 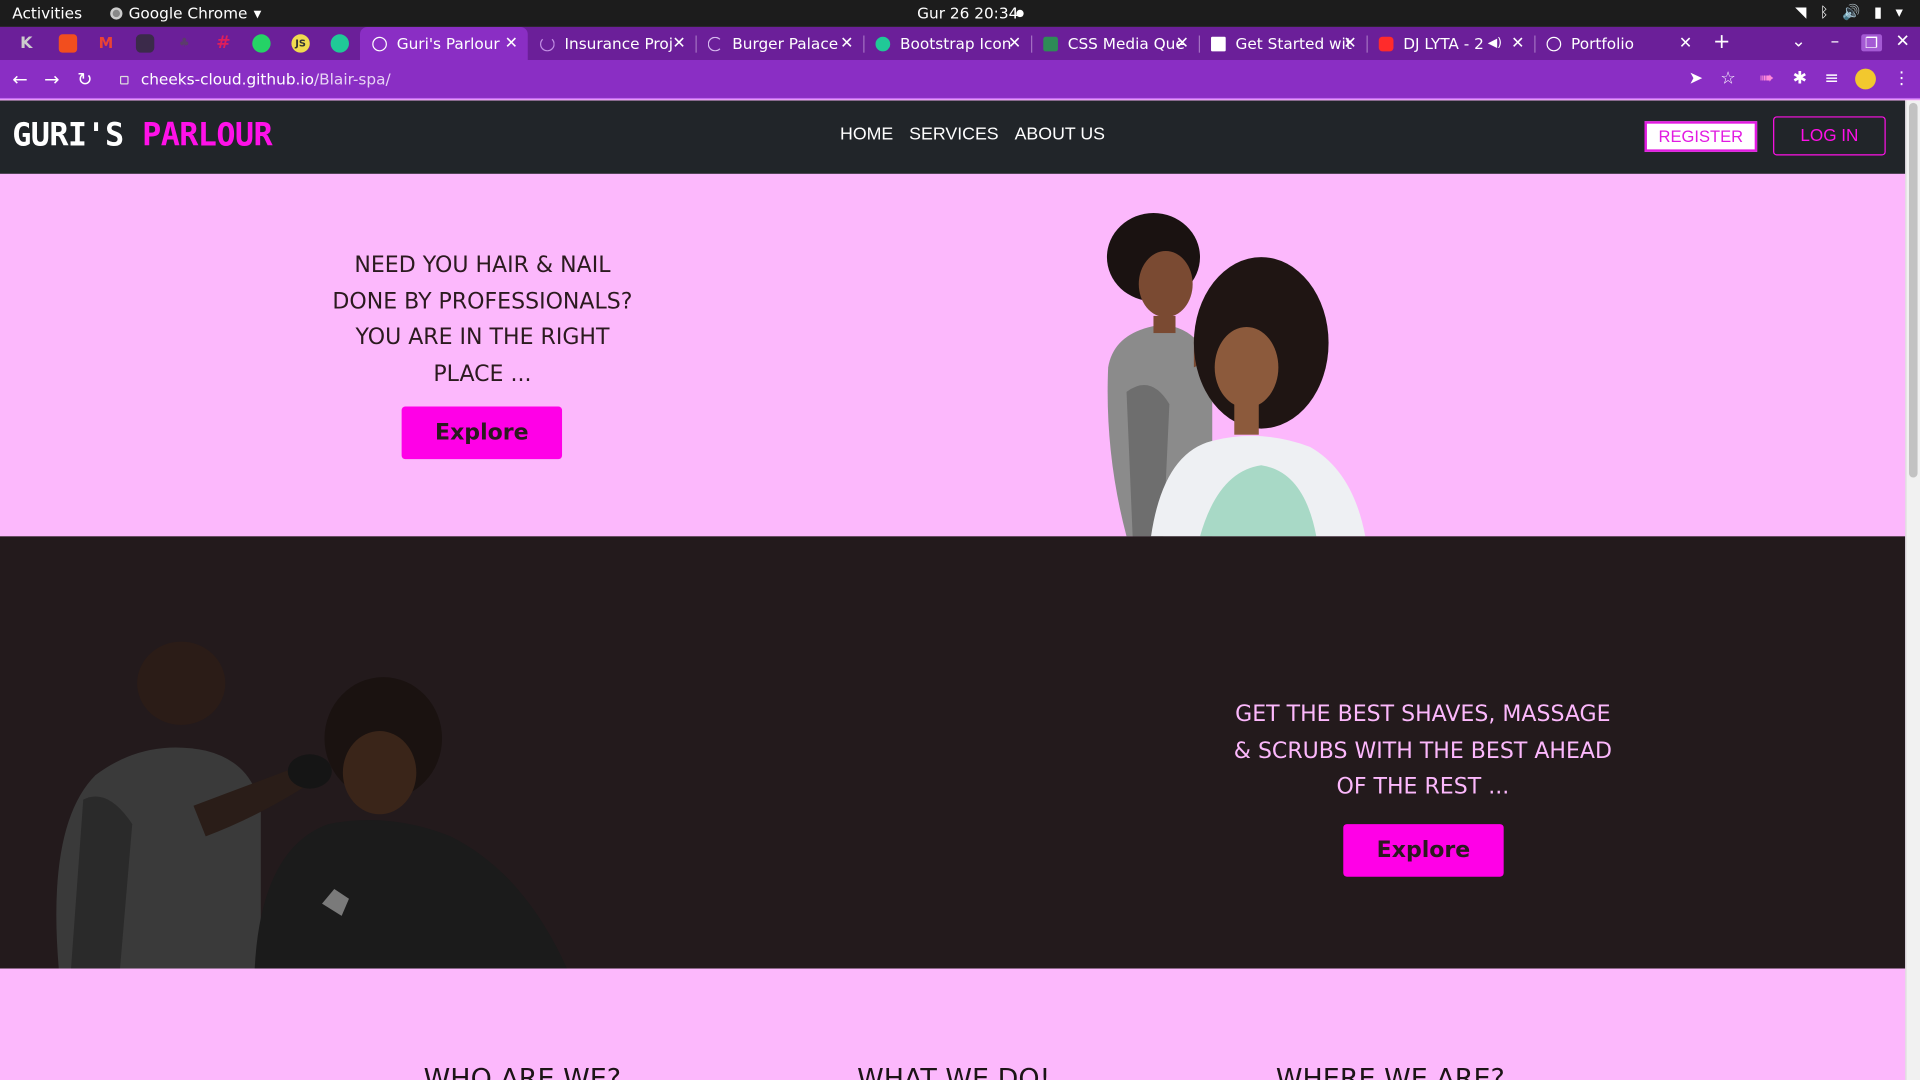 What do you see at coordinates (261, 43) in the screenshot?
I see `pinned-tab-whatsapp-icon` at bounding box center [261, 43].